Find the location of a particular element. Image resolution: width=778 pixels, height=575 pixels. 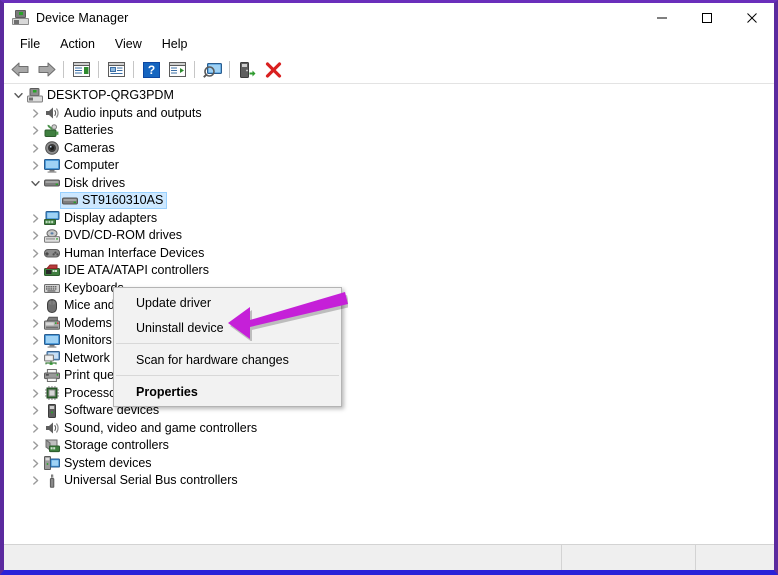

forward-button is located at coordinates (46, 70).